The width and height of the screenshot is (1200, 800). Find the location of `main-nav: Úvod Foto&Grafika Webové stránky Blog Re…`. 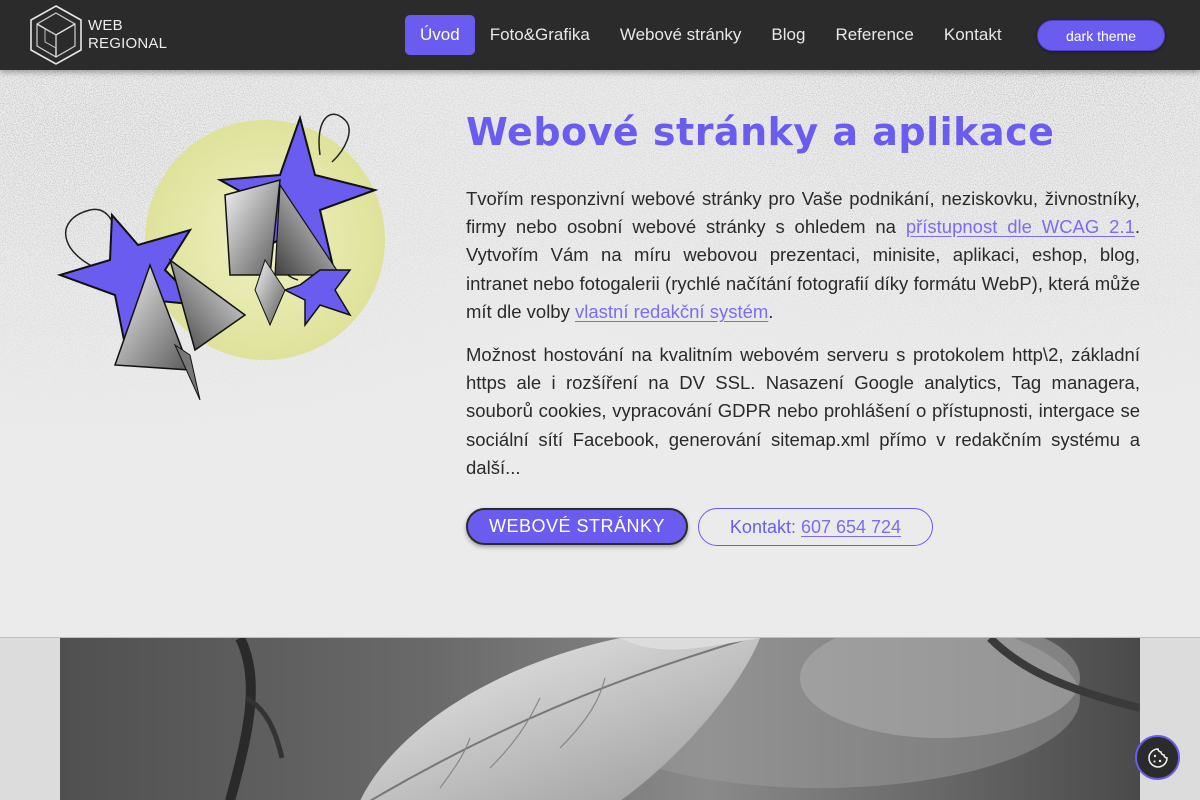

main-nav: Úvod Foto&Grafika Webové stránky Blog Re… is located at coordinates (711, 35).